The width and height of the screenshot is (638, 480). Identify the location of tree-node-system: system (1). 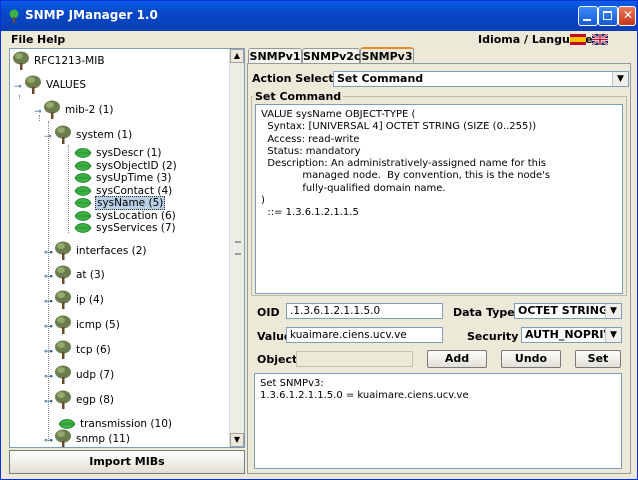
(93, 135).